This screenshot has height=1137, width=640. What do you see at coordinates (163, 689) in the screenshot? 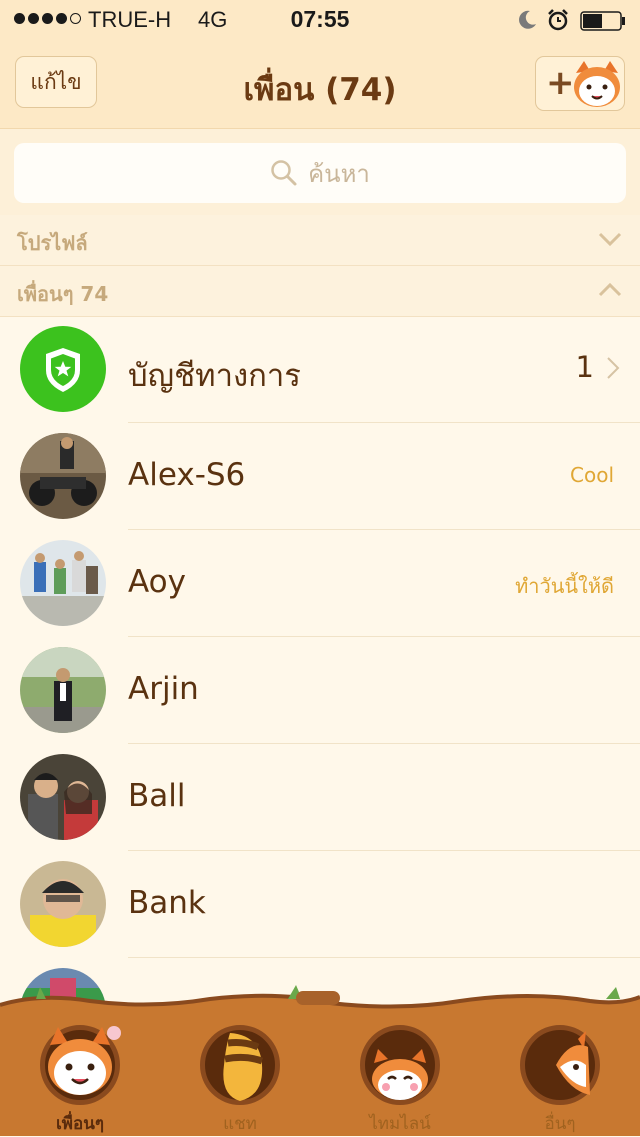
I see `friend-name: Arjin` at bounding box center [163, 689].